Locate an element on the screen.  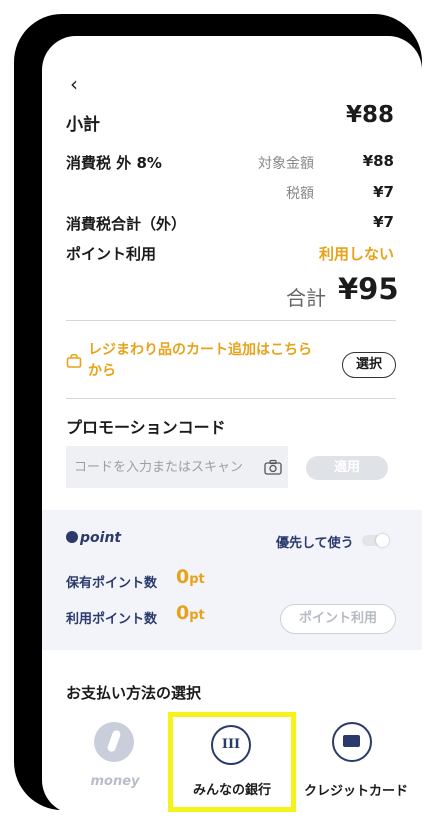
point-logo: point is located at coordinates (93, 538).